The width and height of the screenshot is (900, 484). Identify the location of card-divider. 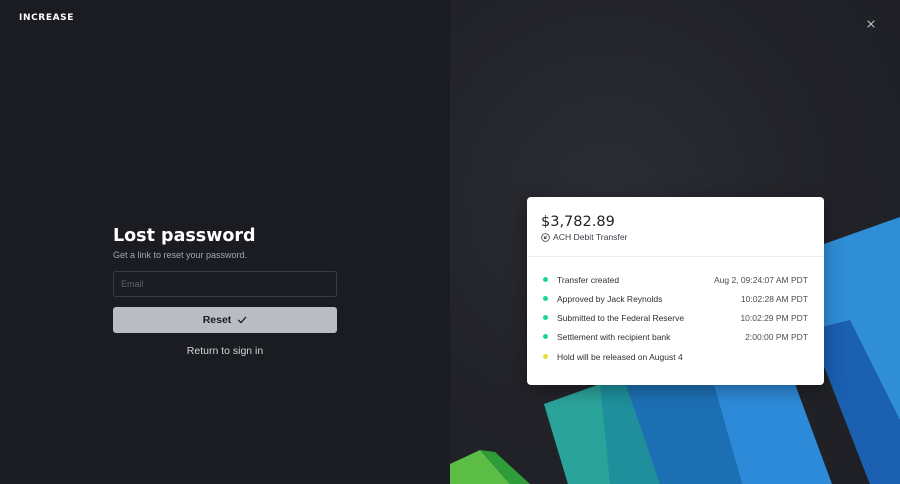
(675, 256).